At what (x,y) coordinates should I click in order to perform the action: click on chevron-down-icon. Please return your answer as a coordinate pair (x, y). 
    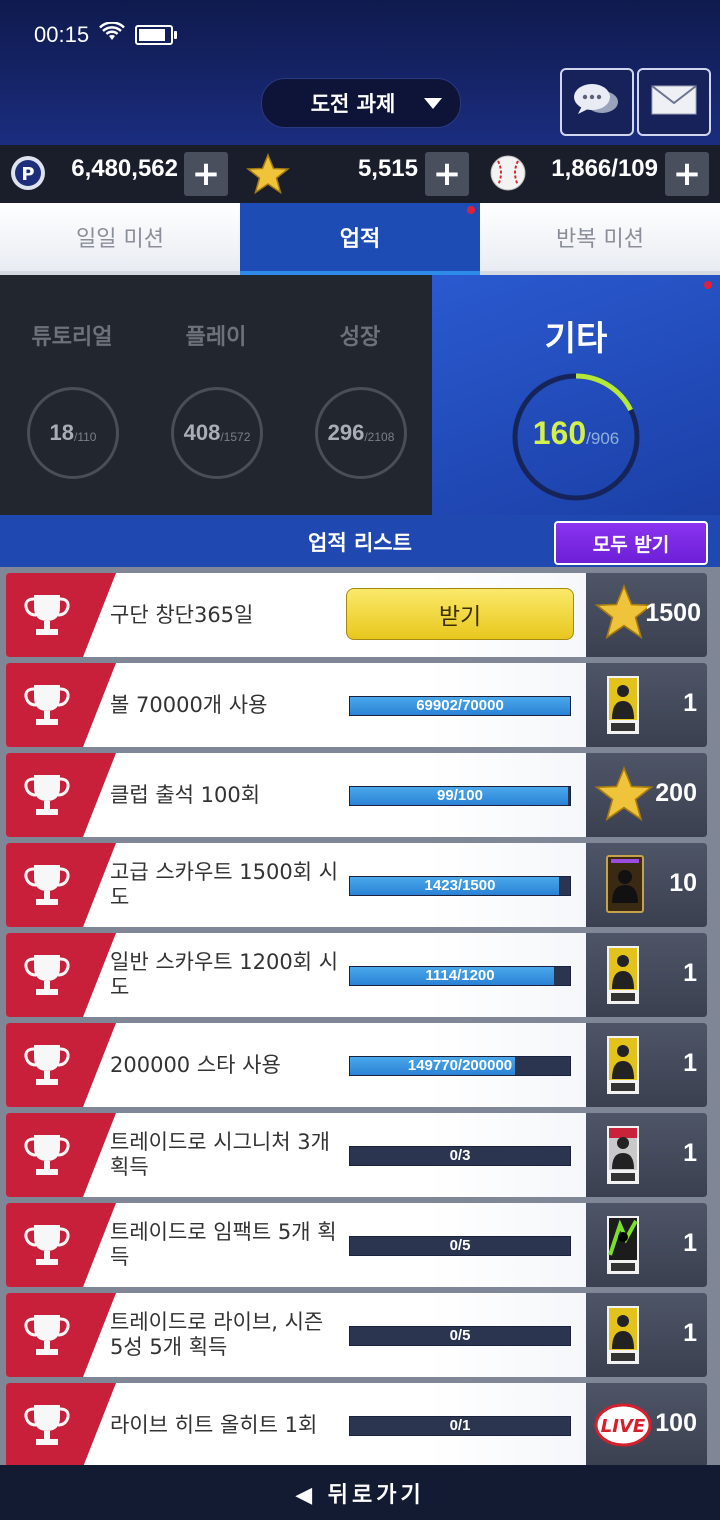
    Looking at the image, I should click on (433, 103).